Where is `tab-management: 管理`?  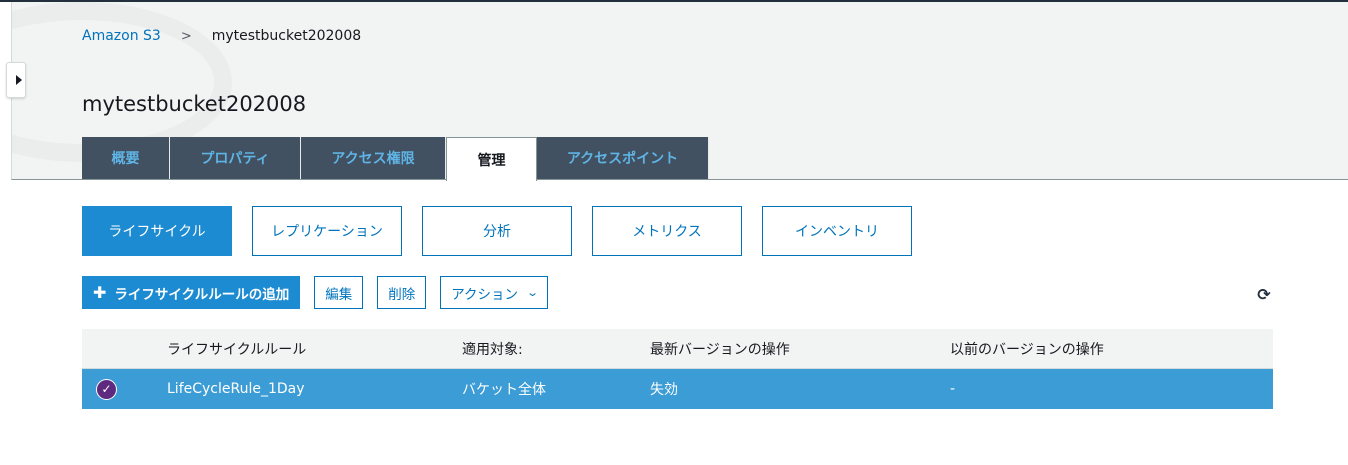
tab-management: 管理 is located at coordinates (491, 159).